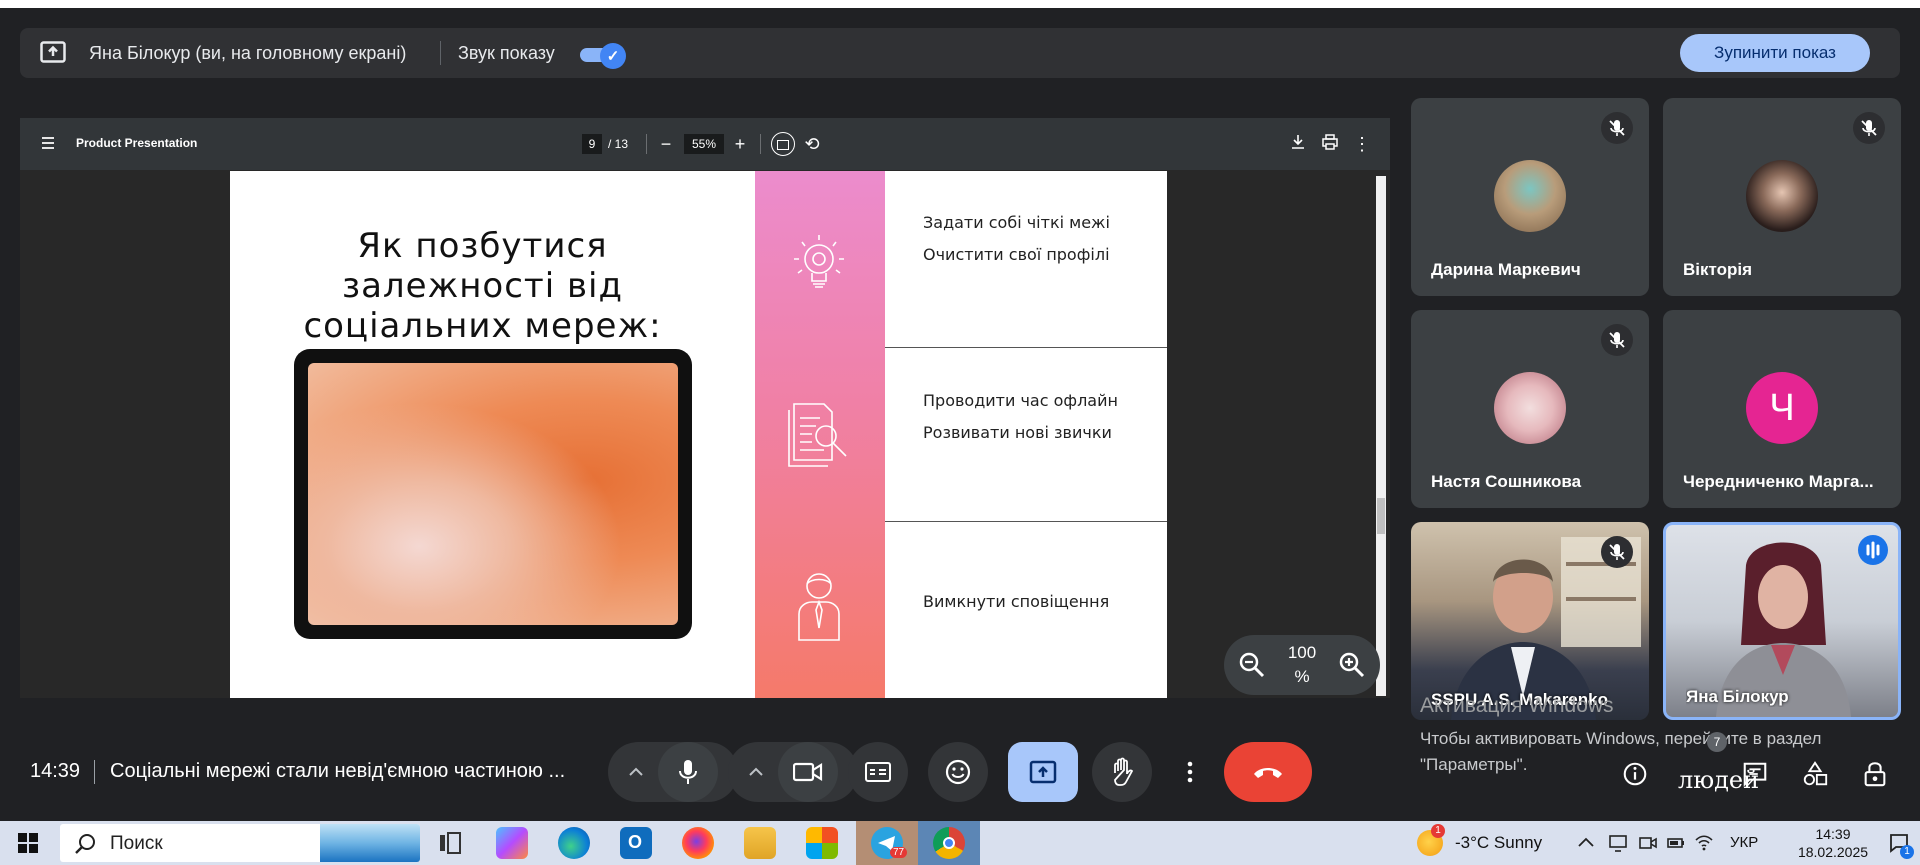 This screenshot has width=1920, height=865. Describe the element at coordinates (822, 843) in the screenshot. I see `store-icon` at that location.